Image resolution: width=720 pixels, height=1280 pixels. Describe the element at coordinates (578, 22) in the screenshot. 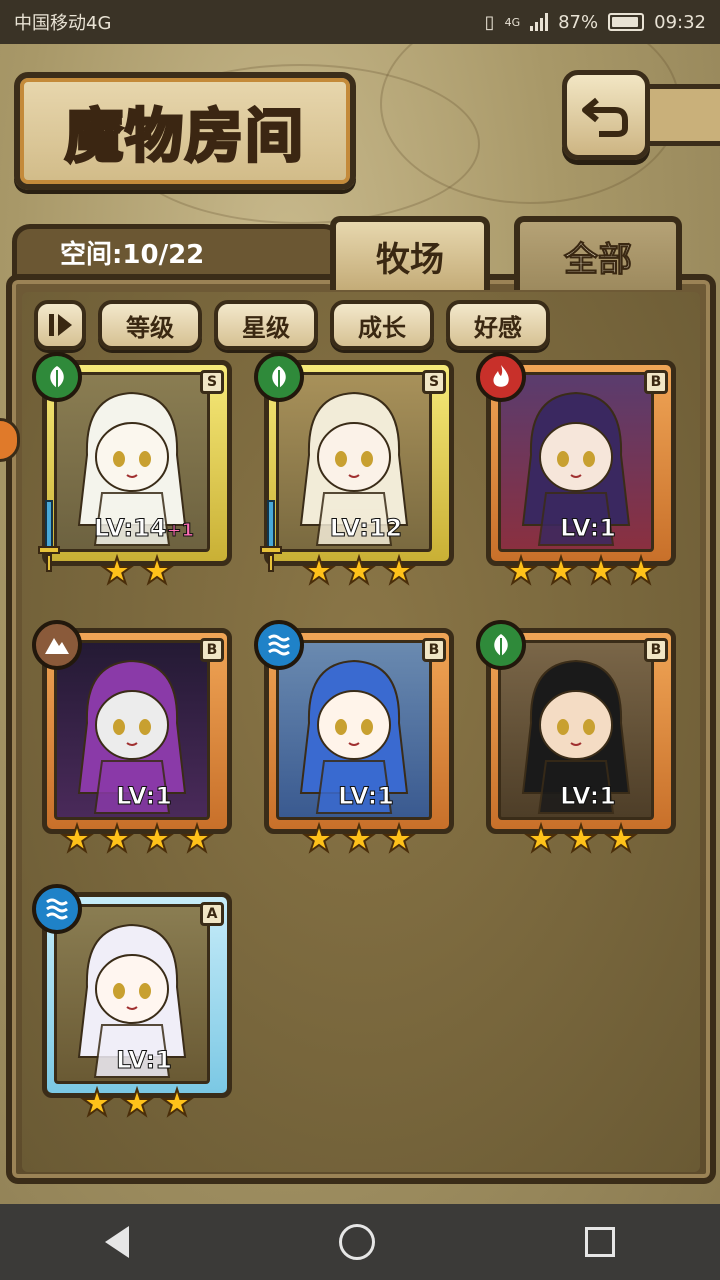

I see `battery-percent: 87%` at that location.